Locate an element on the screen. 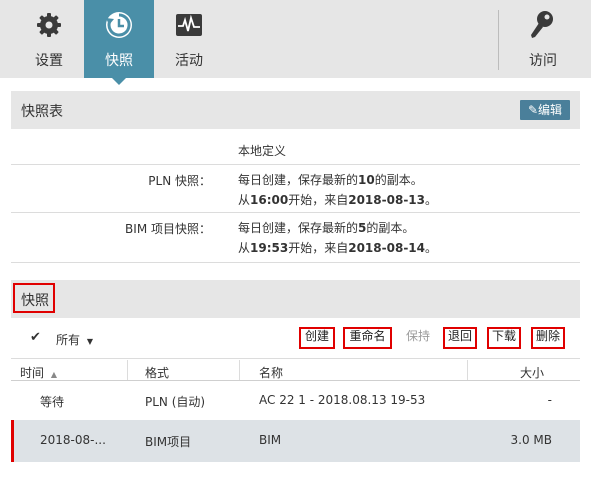  tab-settings: 设置 is located at coordinates (49, 39).